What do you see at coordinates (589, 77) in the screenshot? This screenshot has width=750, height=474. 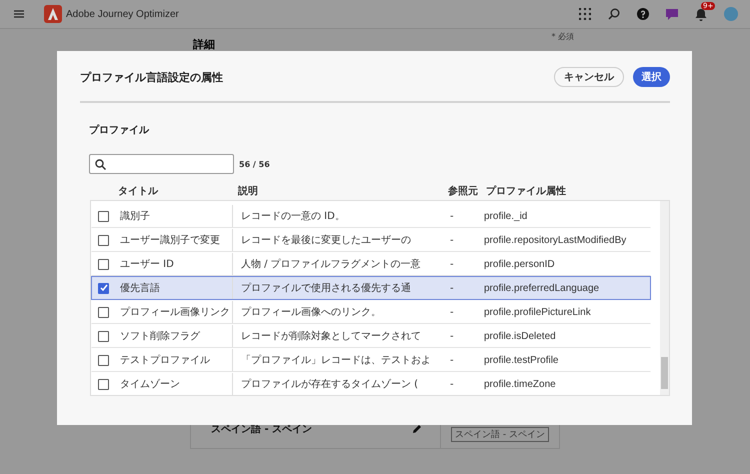 I see `cancel-button: キャンセル` at bounding box center [589, 77].